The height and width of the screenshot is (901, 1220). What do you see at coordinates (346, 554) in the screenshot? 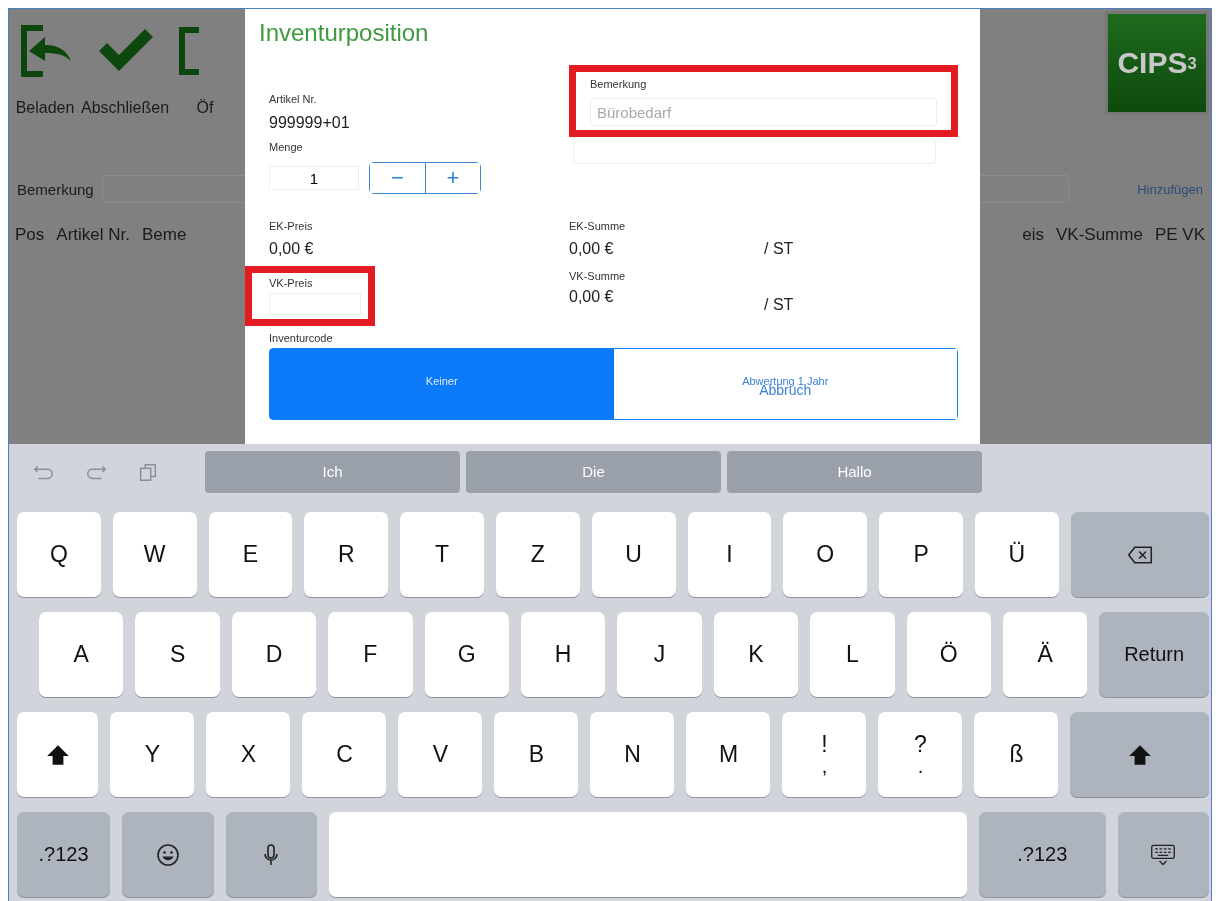
I see `letter-key: R` at bounding box center [346, 554].